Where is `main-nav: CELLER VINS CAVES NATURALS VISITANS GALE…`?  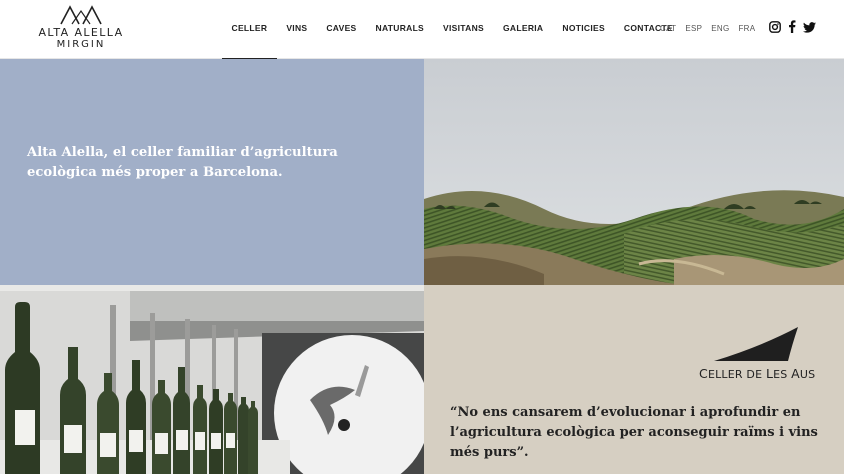
main-nav: CELLER VINS CAVES NATURALS VISITANS GALE… is located at coordinates (452, 30).